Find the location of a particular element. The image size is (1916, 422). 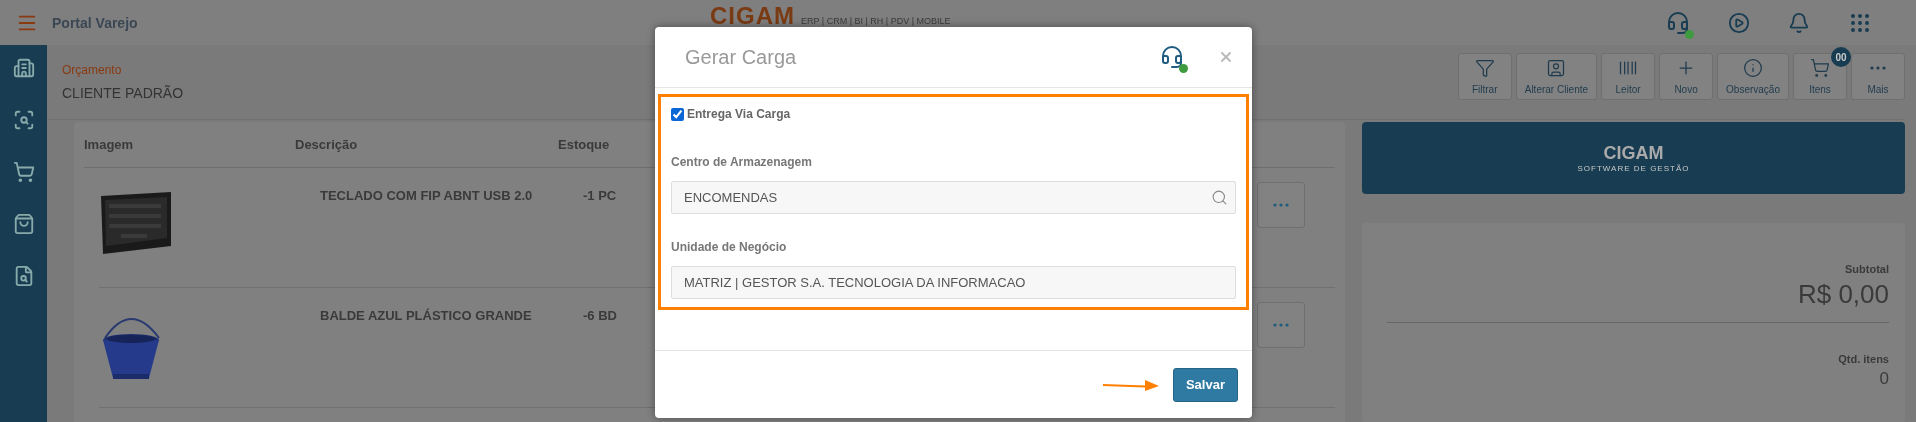

scan-search-icon is located at coordinates (23, 120).